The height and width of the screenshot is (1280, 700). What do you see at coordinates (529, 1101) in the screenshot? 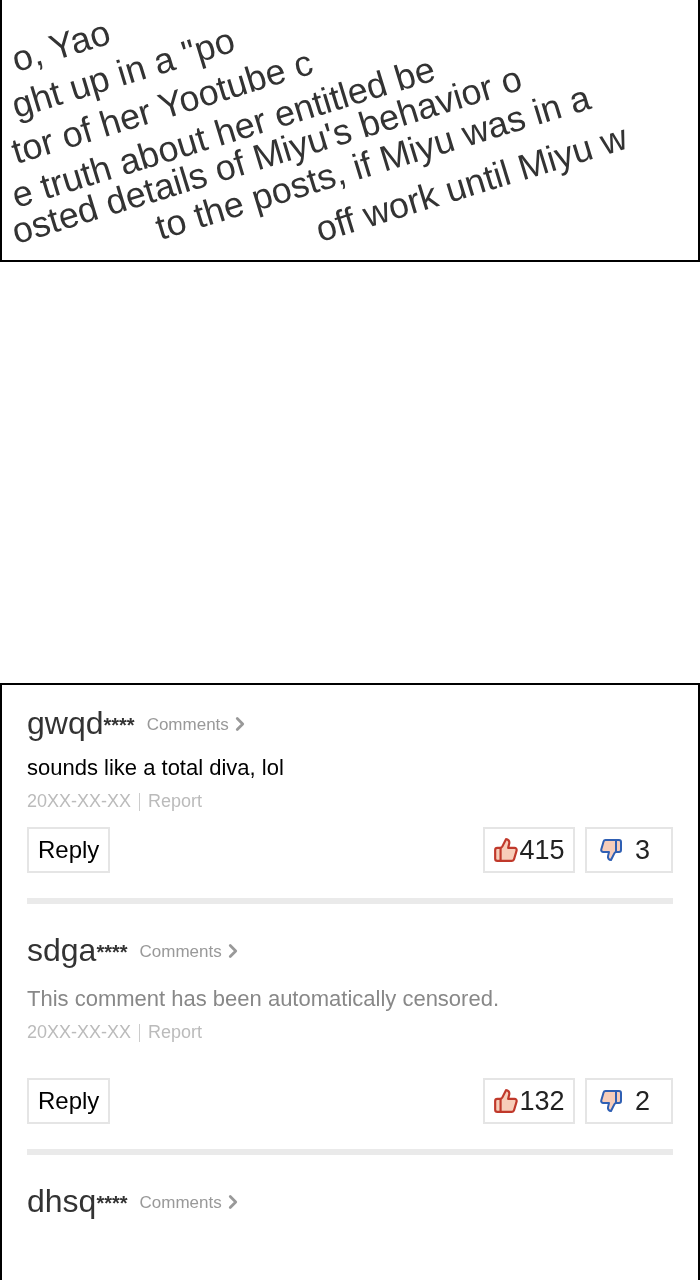
I see `like-button: 132` at bounding box center [529, 1101].